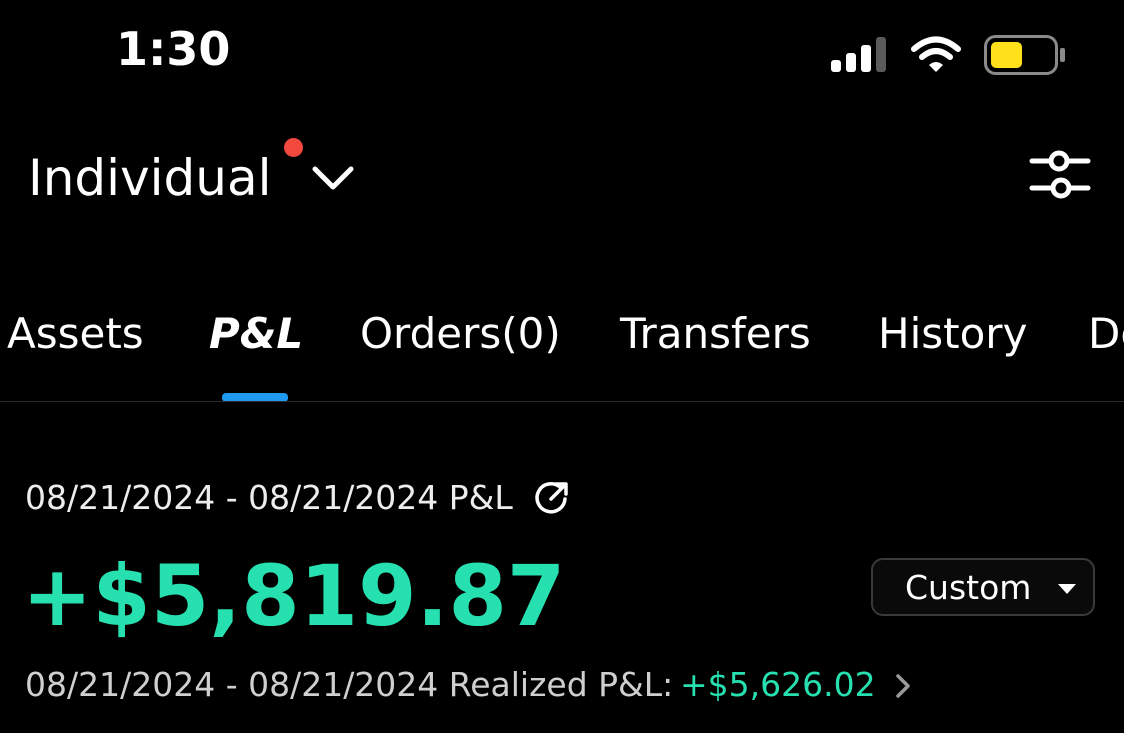 The image size is (1124, 733). Describe the element at coordinates (293, 147) in the screenshot. I see `notification-dot` at that location.